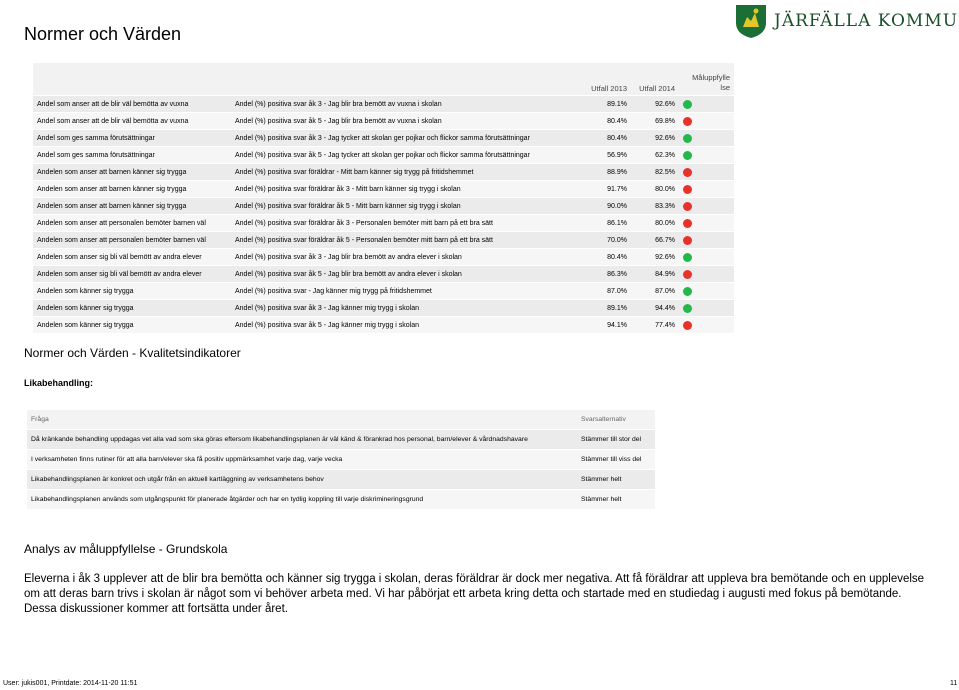  I want to click on likabehandling-answer: Stämmer till stor del, so click(611, 439).